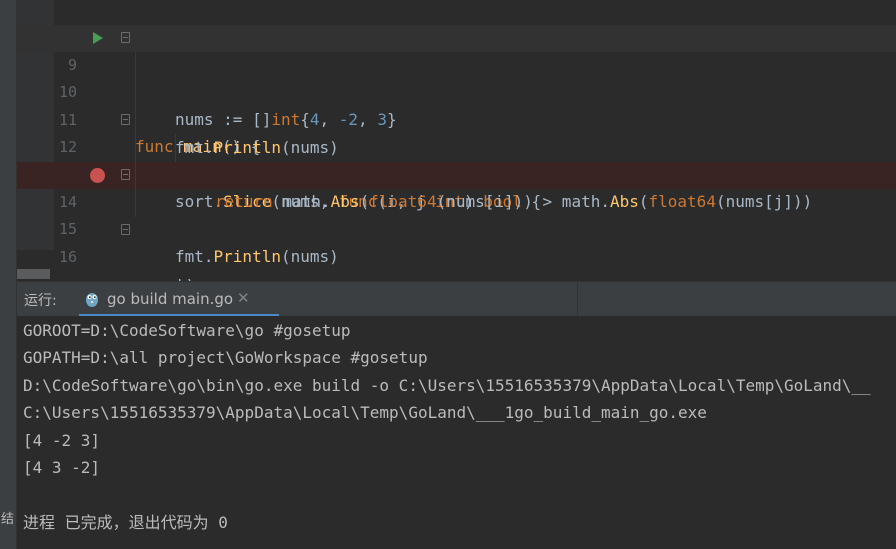 This screenshot has width=896, height=549. Describe the element at coordinates (194, 256) in the screenshot. I see `package-name: fmt.` at that location.